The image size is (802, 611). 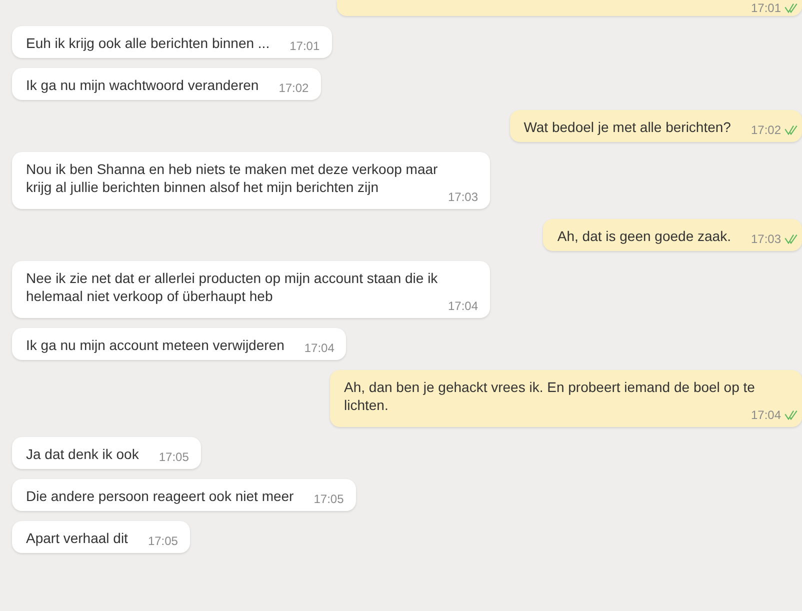 What do you see at coordinates (77, 538) in the screenshot?
I see `message-text: Apart verhaal dit` at bounding box center [77, 538].